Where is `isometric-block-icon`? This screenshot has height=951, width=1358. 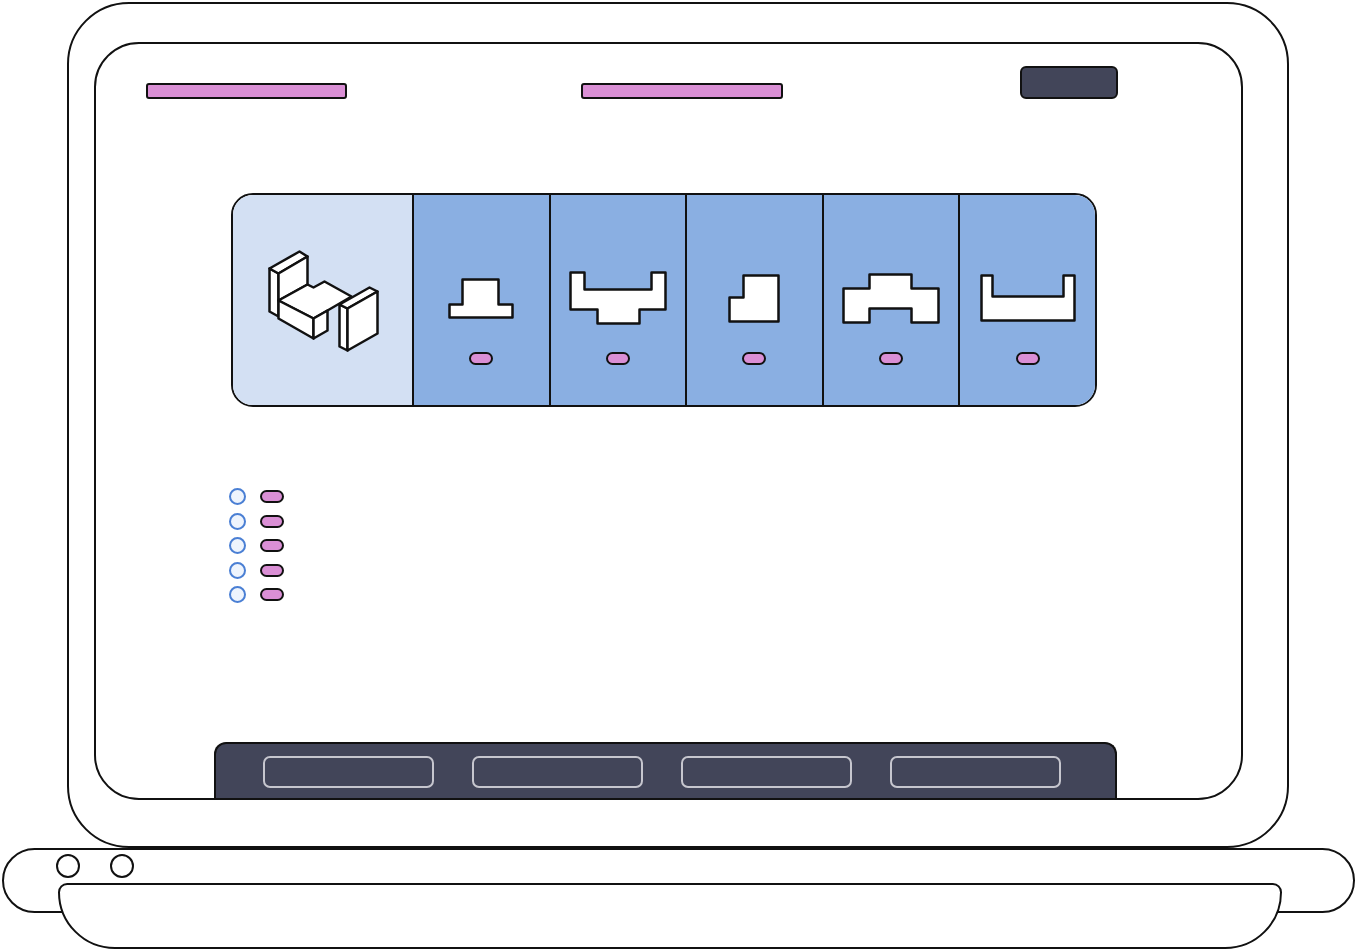
isometric-block-icon is located at coordinates (322, 300).